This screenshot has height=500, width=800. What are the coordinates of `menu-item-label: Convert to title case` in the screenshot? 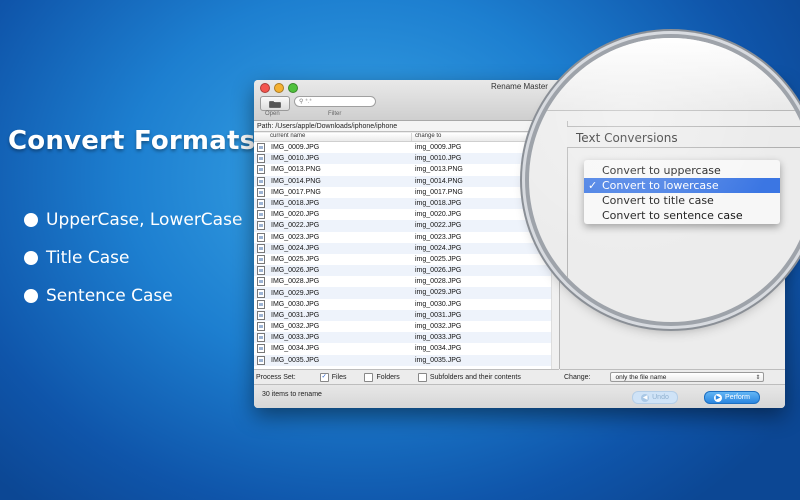 It's located at (658, 200).